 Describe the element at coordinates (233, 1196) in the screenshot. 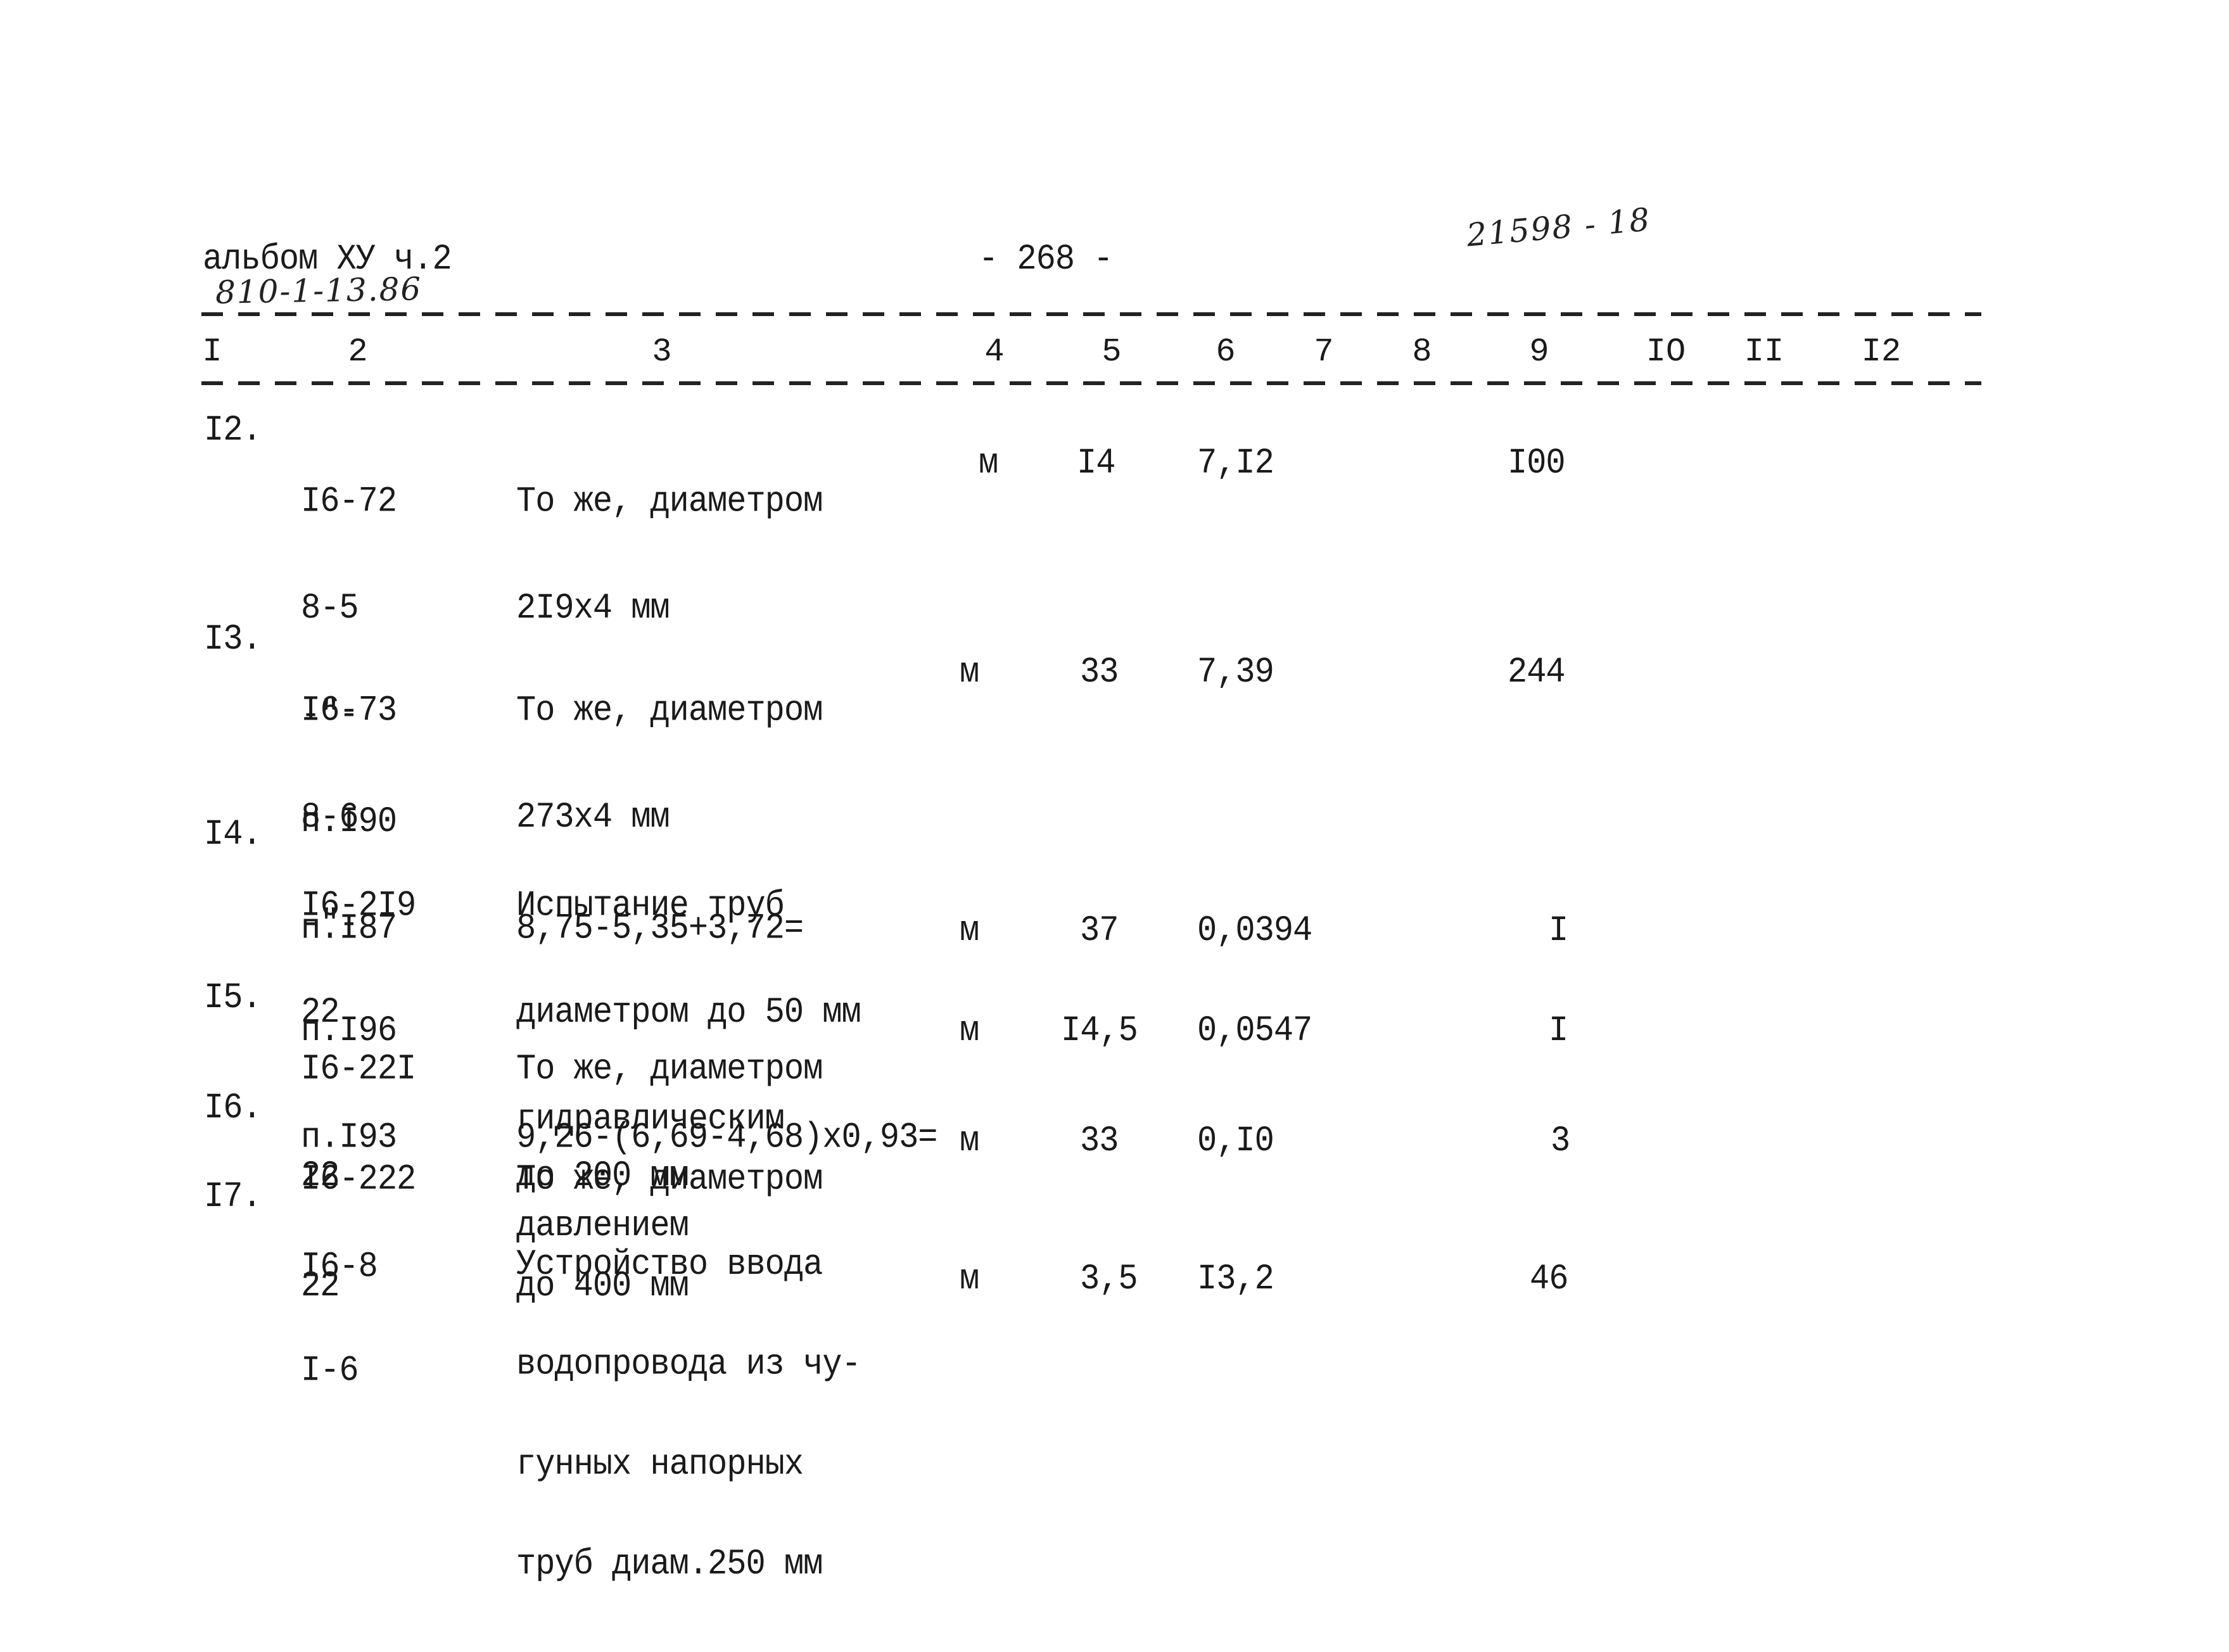

I see `row-number: I7.` at that location.